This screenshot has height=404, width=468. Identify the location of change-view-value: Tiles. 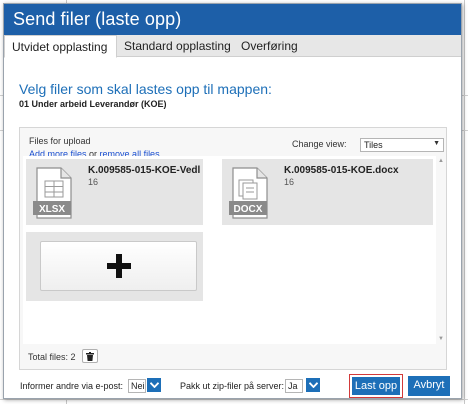
(373, 145).